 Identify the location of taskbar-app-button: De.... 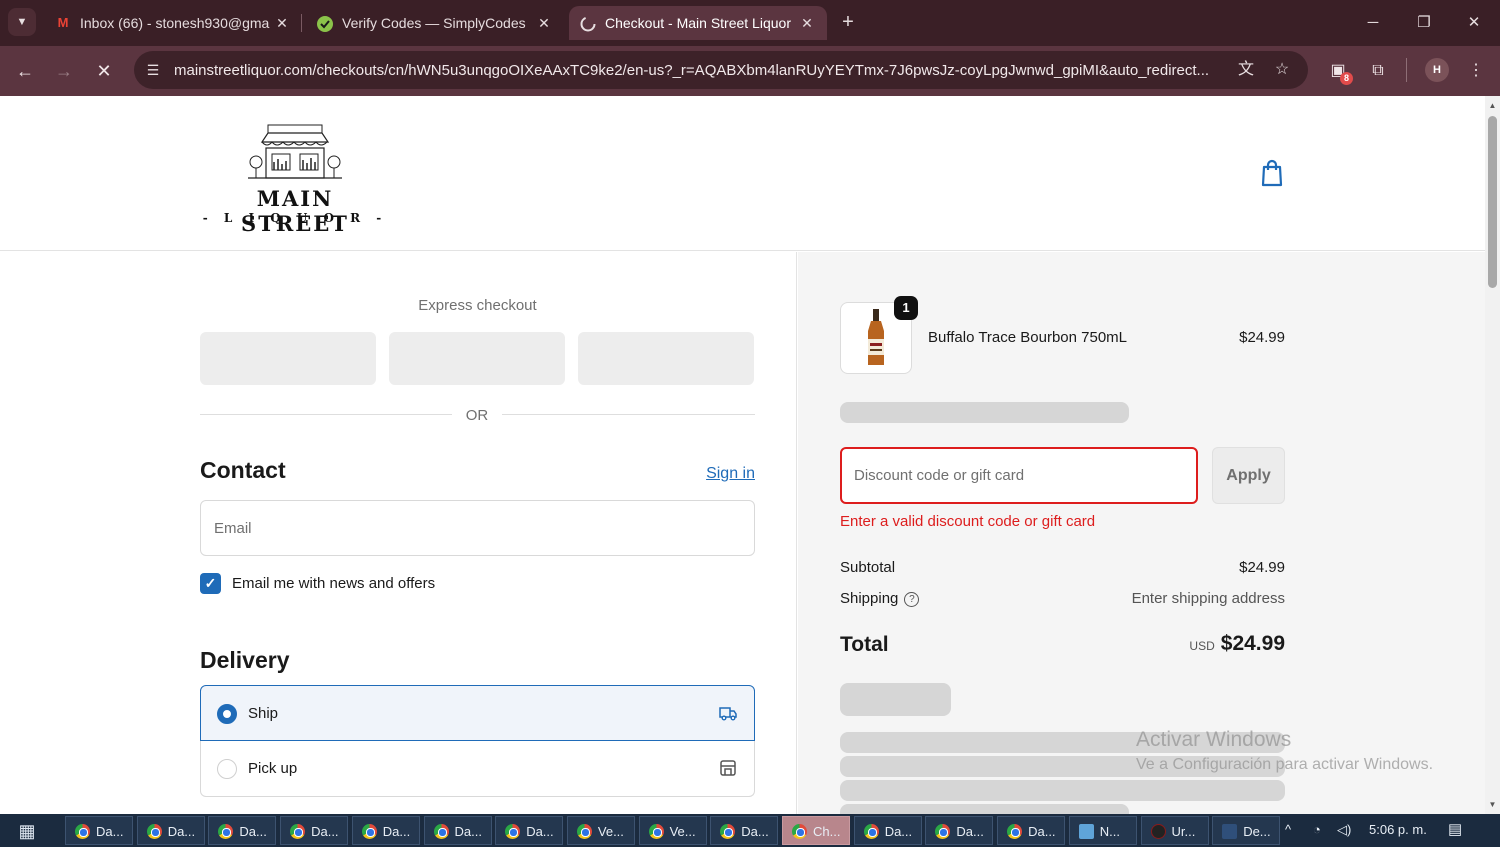
(1246, 830).